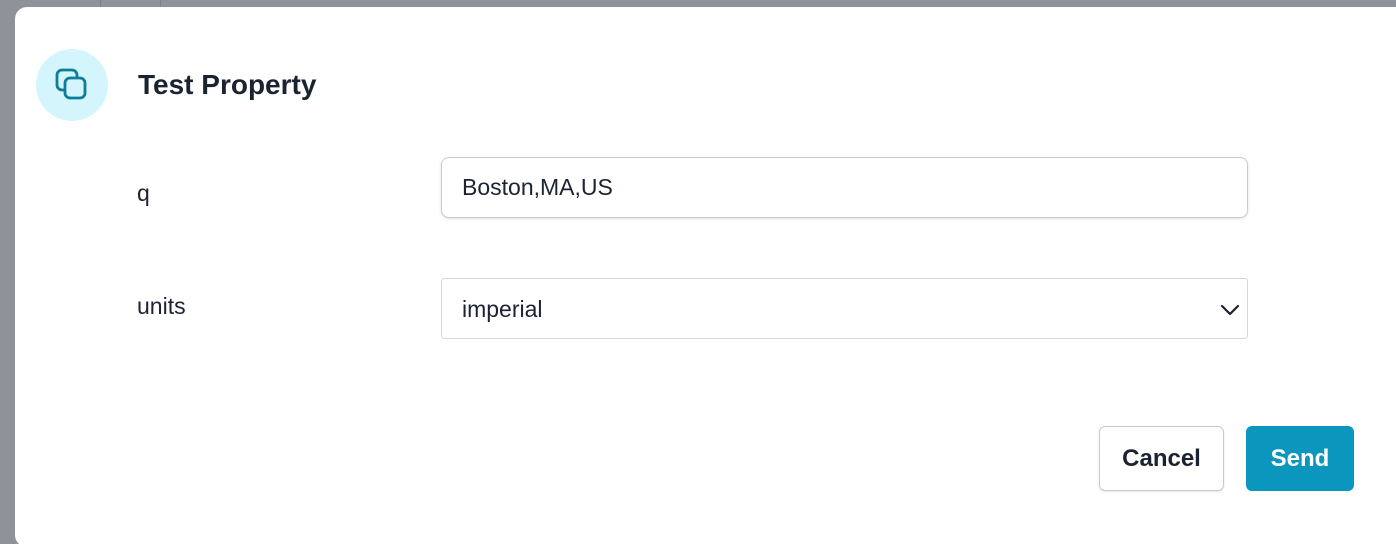 This screenshot has width=1396, height=544. What do you see at coordinates (844, 187) in the screenshot?
I see `q-input` at bounding box center [844, 187].